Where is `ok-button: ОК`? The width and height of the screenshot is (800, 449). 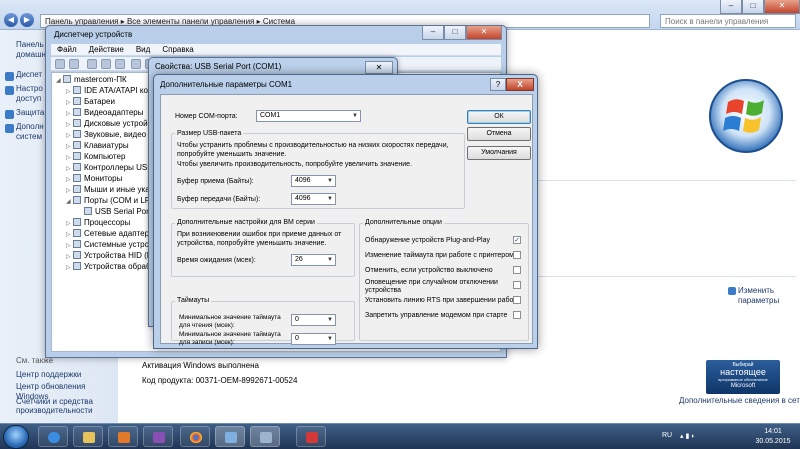
ok-button: ОК is located at coordinates (499, 117).